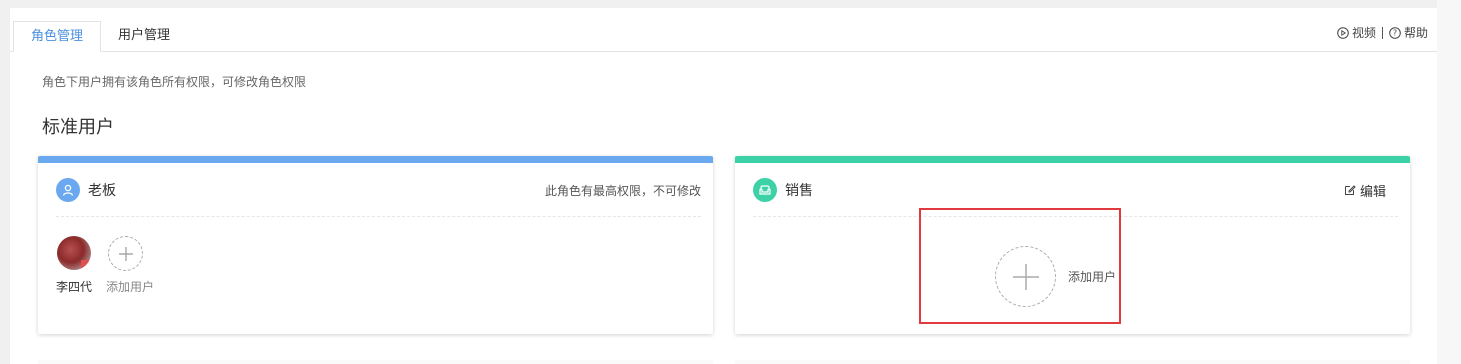  What do you see at coordinates (1075, 190) in the screenshot?
I see `card-header: 销售 编辑` at bounding box center [1075, 190].